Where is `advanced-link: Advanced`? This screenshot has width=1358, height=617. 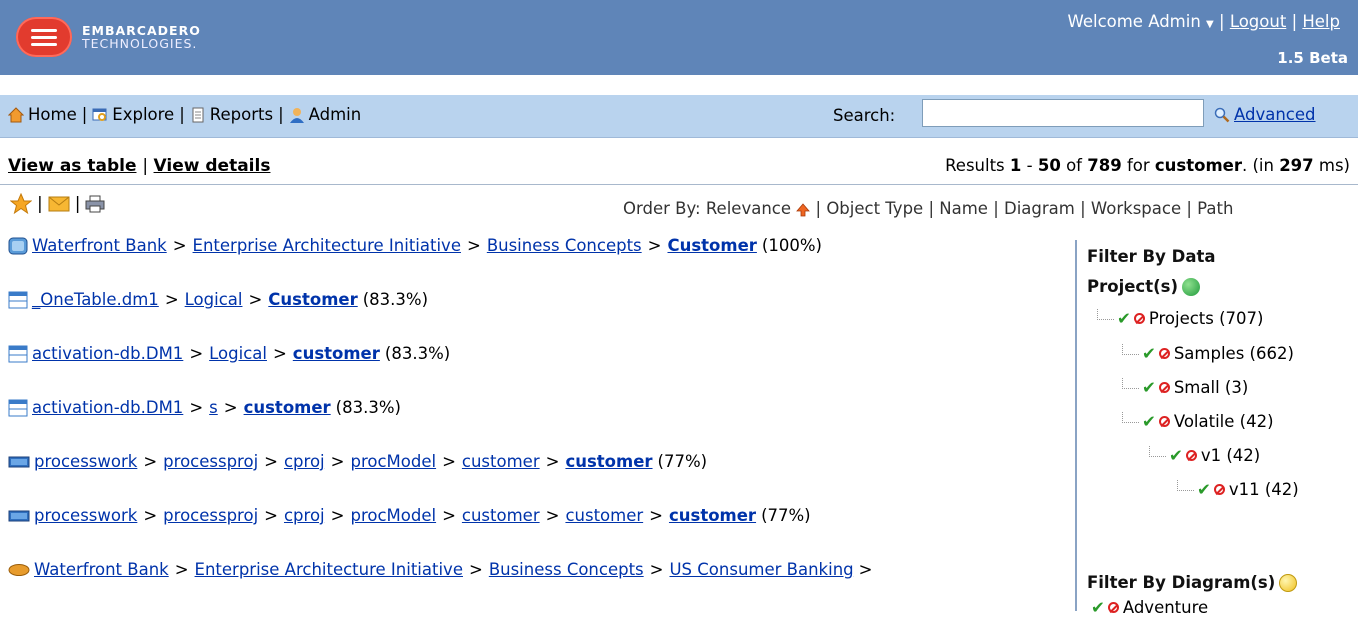
advanced-link: Advanced is located at coordinates (1275, 114).